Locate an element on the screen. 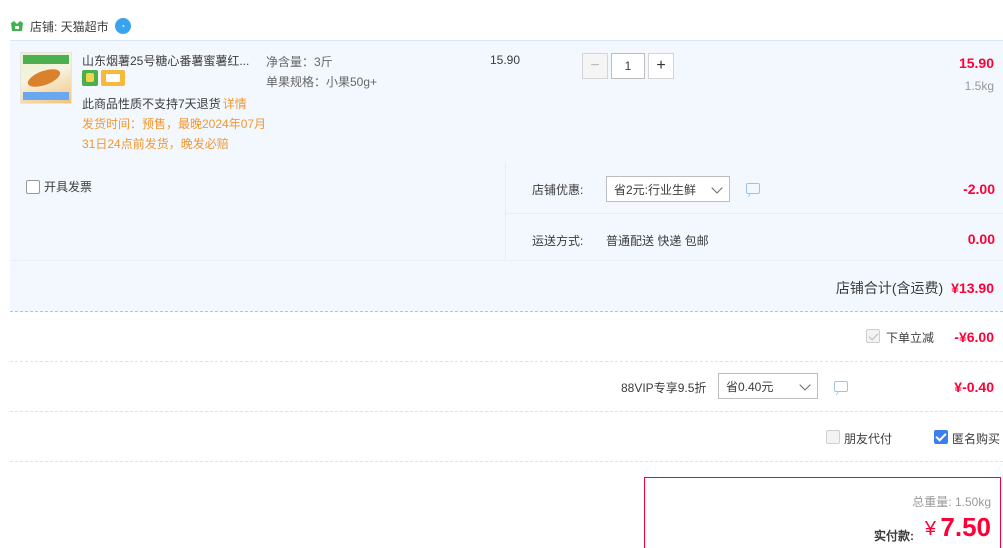 The width and height of the screenshot is (1003, 548). item-weight: 1.5kg is located at coordinates (979, 86).